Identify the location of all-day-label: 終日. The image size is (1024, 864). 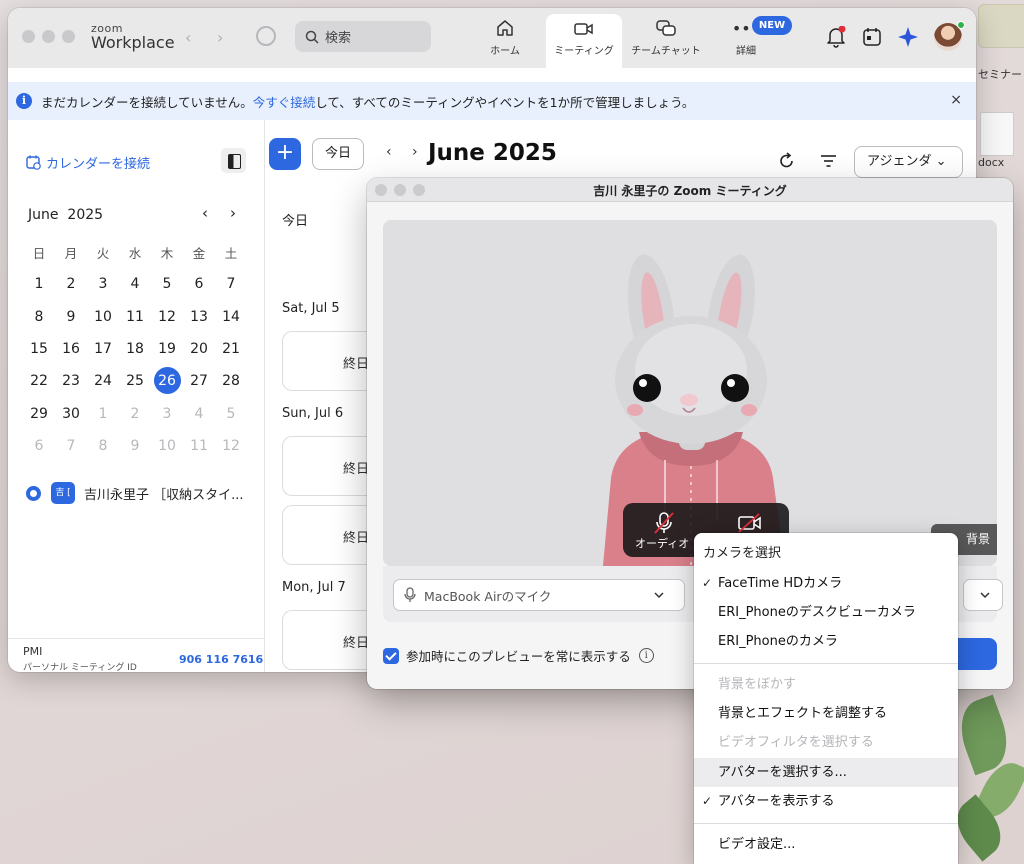
(356, 538).